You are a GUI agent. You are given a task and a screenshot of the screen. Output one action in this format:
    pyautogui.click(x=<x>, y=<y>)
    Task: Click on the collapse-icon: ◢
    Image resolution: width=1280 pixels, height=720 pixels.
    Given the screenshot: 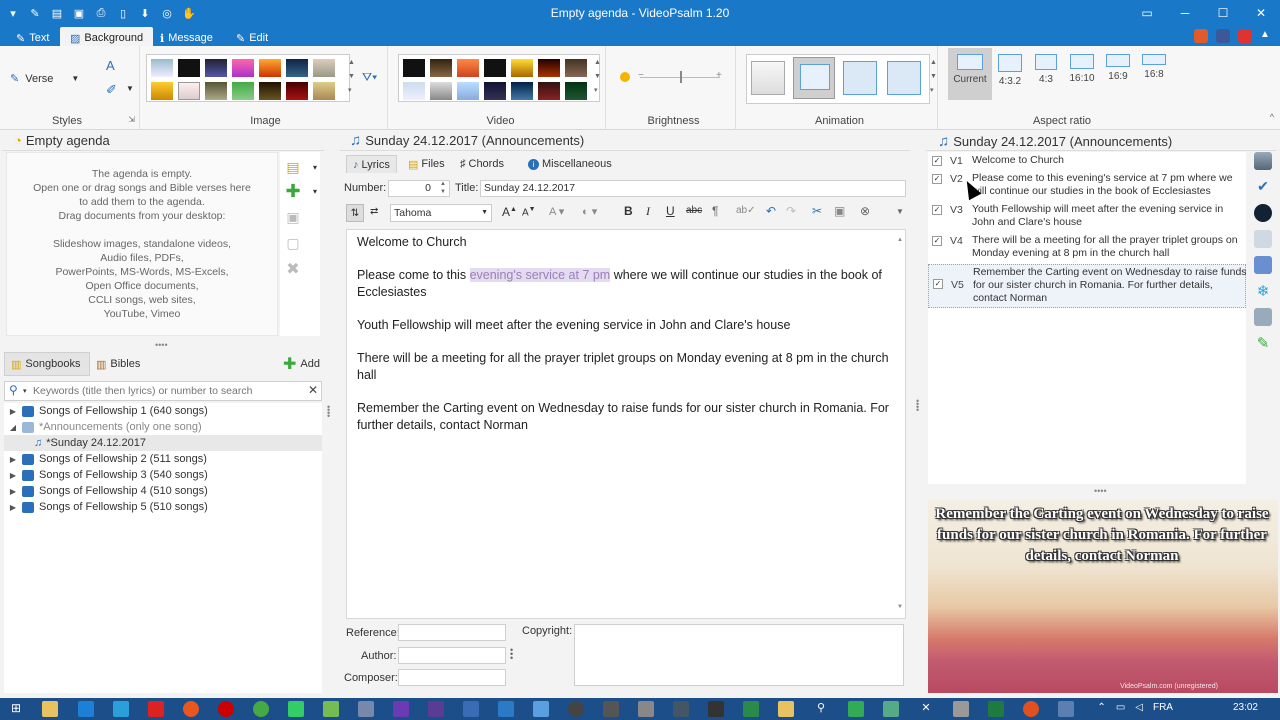 What is the action you would take?
    pyautogui.click(x=13, y=427)
    